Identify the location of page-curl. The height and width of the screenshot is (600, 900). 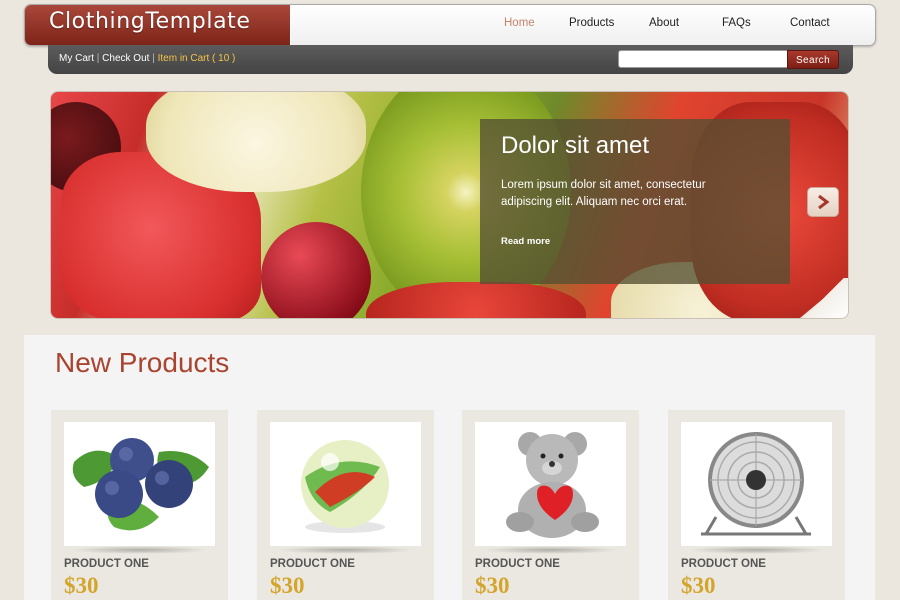
(824, 298).